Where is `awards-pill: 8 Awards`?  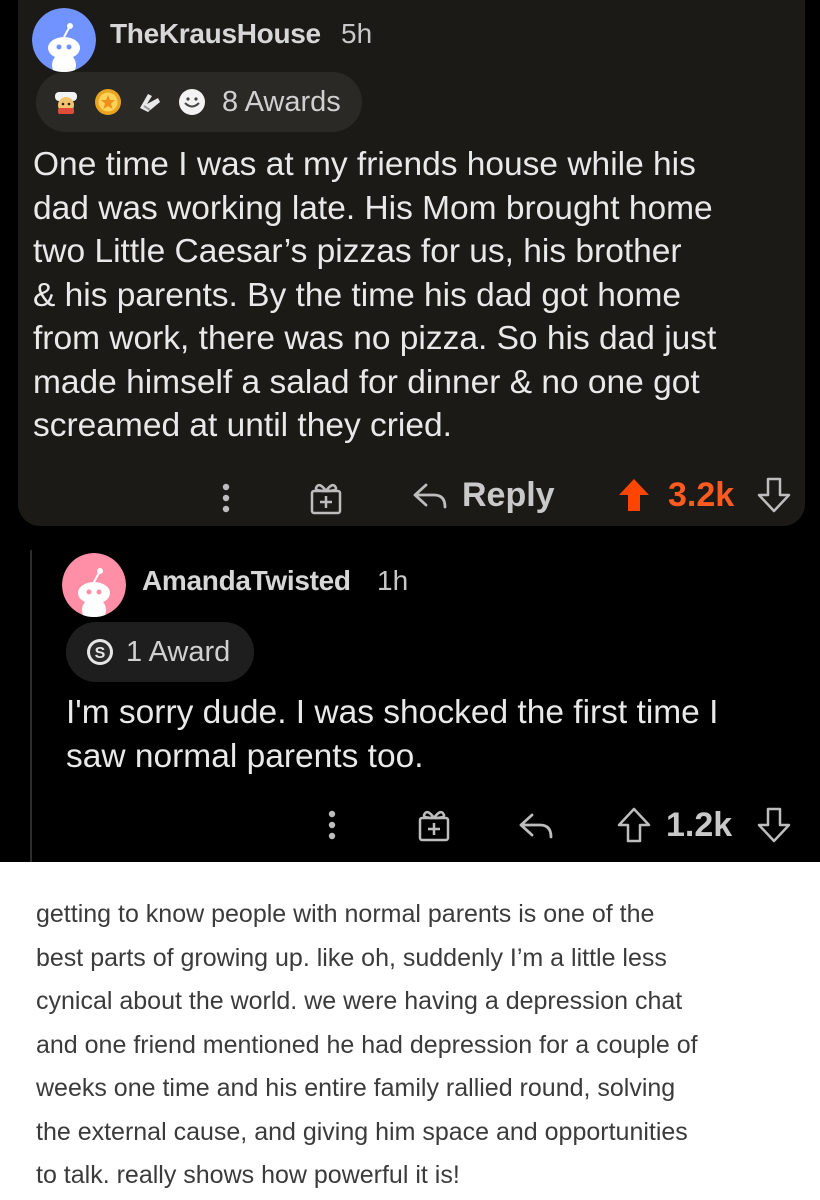 awards-pill: 8 Awards is located at coordinates (199, 102).